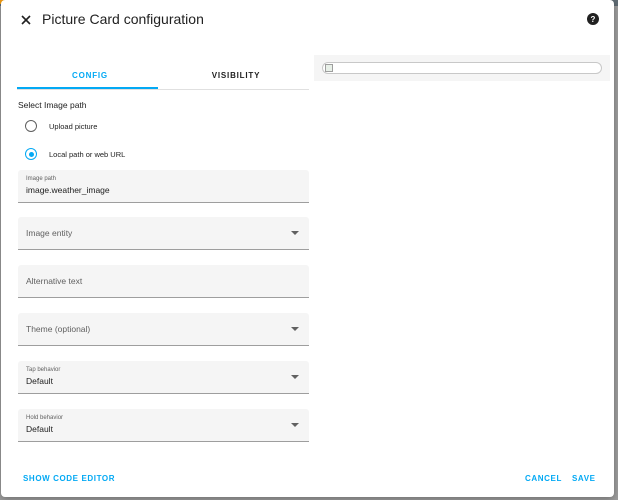 The image size is (618, 500). I want to click on broken-image-icon, so click(329, 68).